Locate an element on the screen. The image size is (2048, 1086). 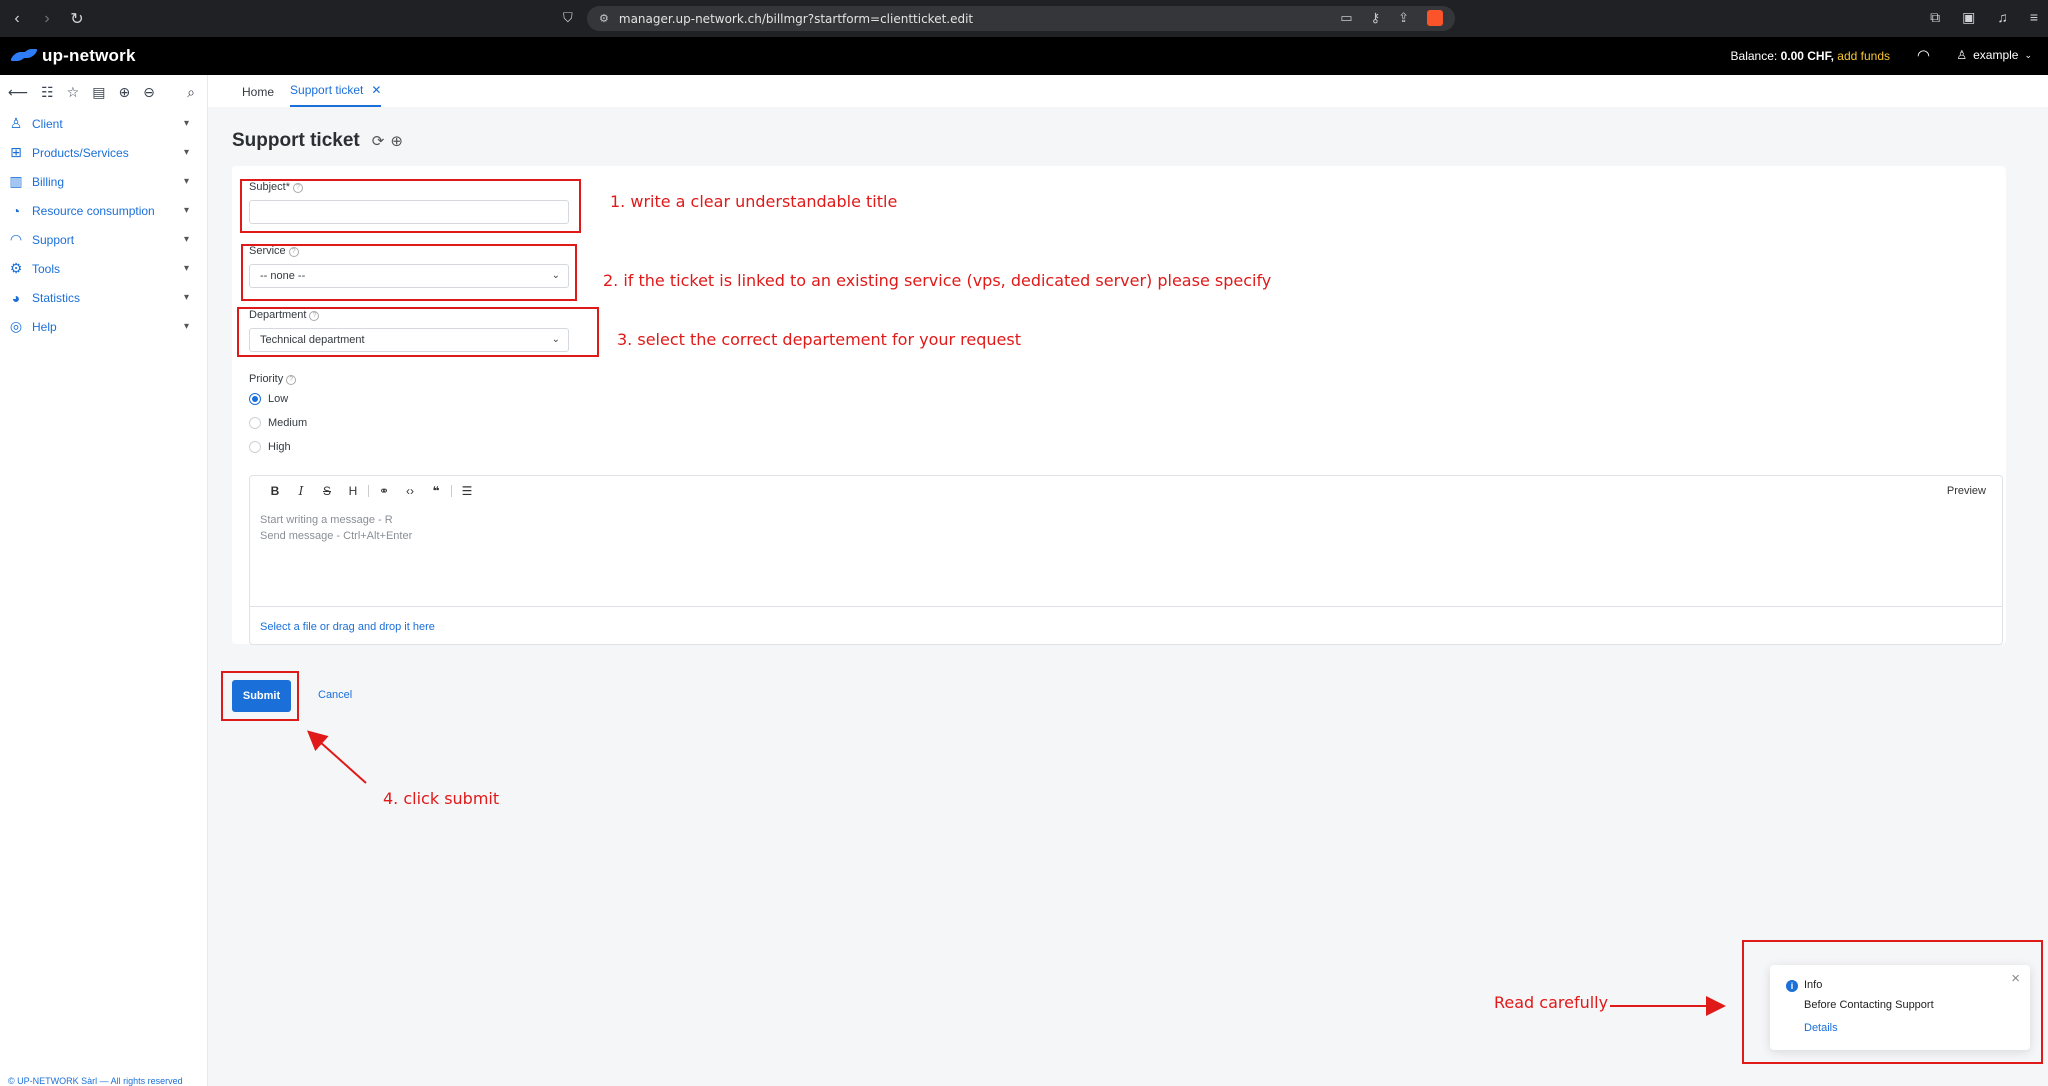
details-link: Details is located at coordinates (1821, 1028).